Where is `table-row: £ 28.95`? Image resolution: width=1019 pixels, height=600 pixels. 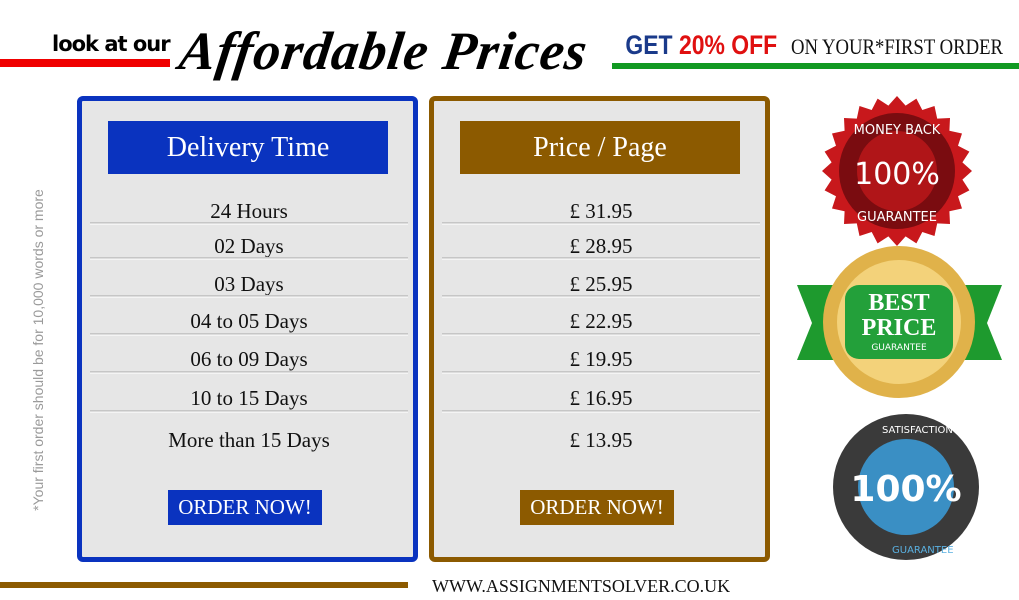
table-row: £ 28.95 is located at coordinates (601, 246).